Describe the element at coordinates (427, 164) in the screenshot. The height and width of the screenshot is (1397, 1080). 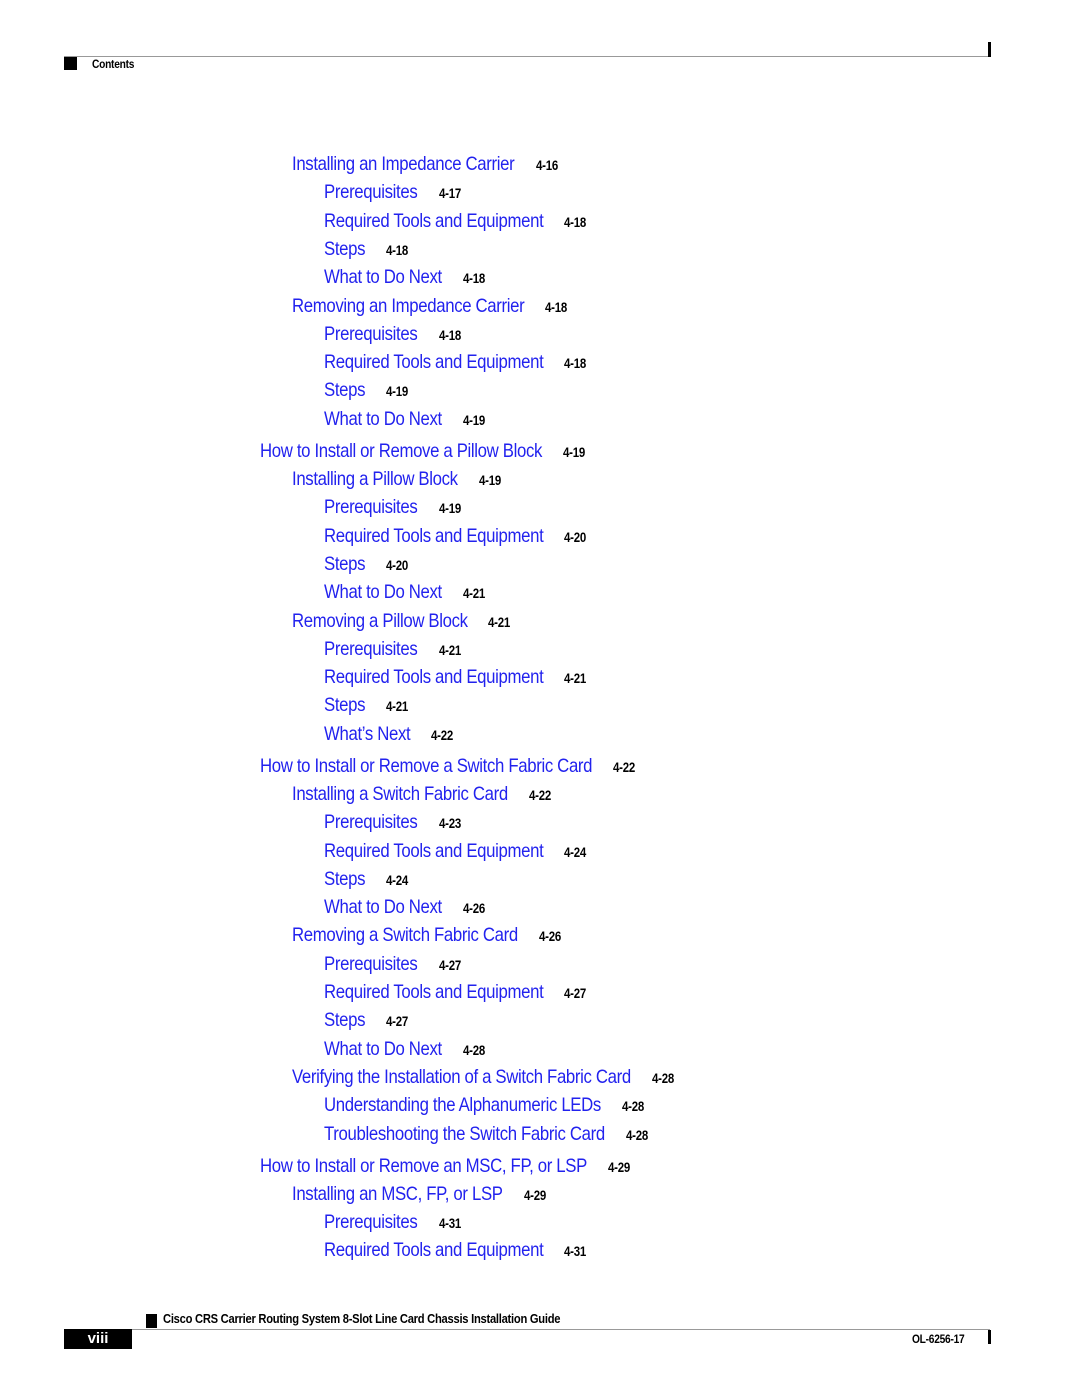
I see `toc-entry: Installing an Impedance Carrier 4-16` at that location.